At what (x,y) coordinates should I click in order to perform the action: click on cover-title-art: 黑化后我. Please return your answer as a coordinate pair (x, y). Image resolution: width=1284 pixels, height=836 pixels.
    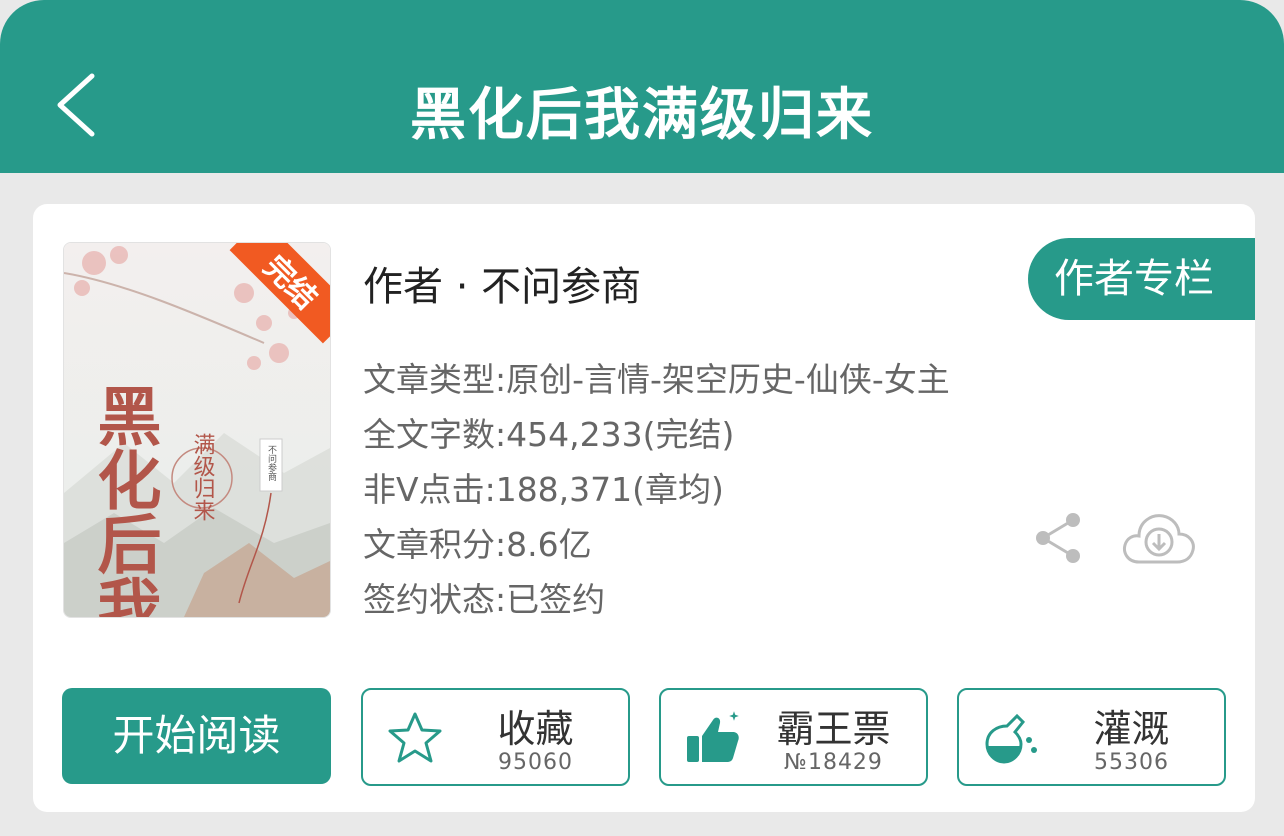
    Looking at the image, I should click on (124, 500).